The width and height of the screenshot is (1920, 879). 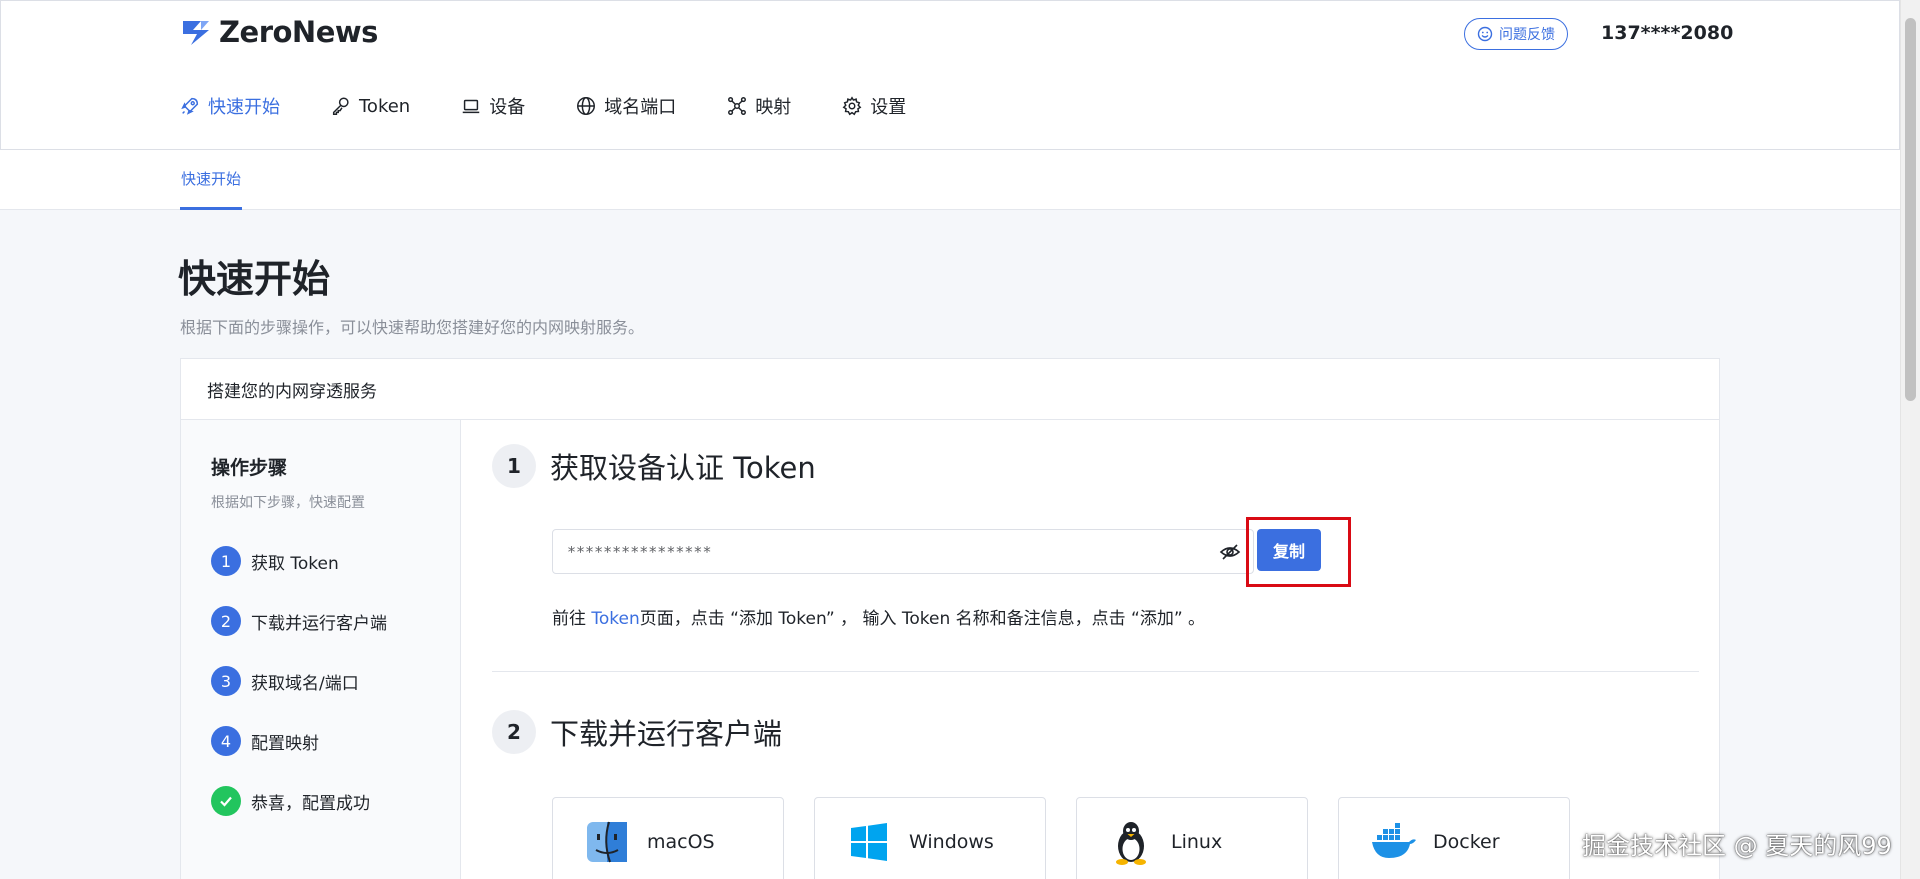 What do you see at coordinates (1197, 842) in the screenshot?
I see `os-label: Linux` at bounding box center [1197, 842].